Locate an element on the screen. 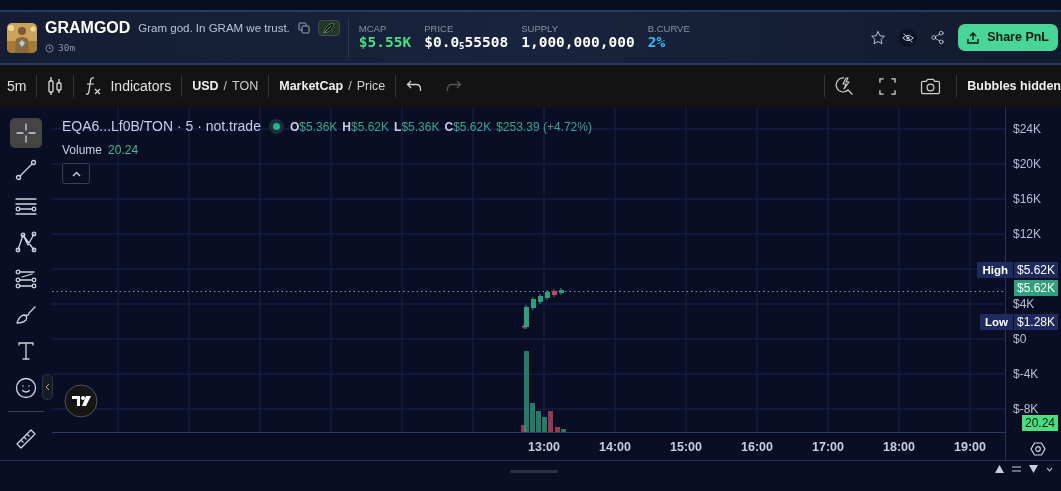 The width and height of the screenshot is (1061, 491). share-button is located at coordinates (938, 37).